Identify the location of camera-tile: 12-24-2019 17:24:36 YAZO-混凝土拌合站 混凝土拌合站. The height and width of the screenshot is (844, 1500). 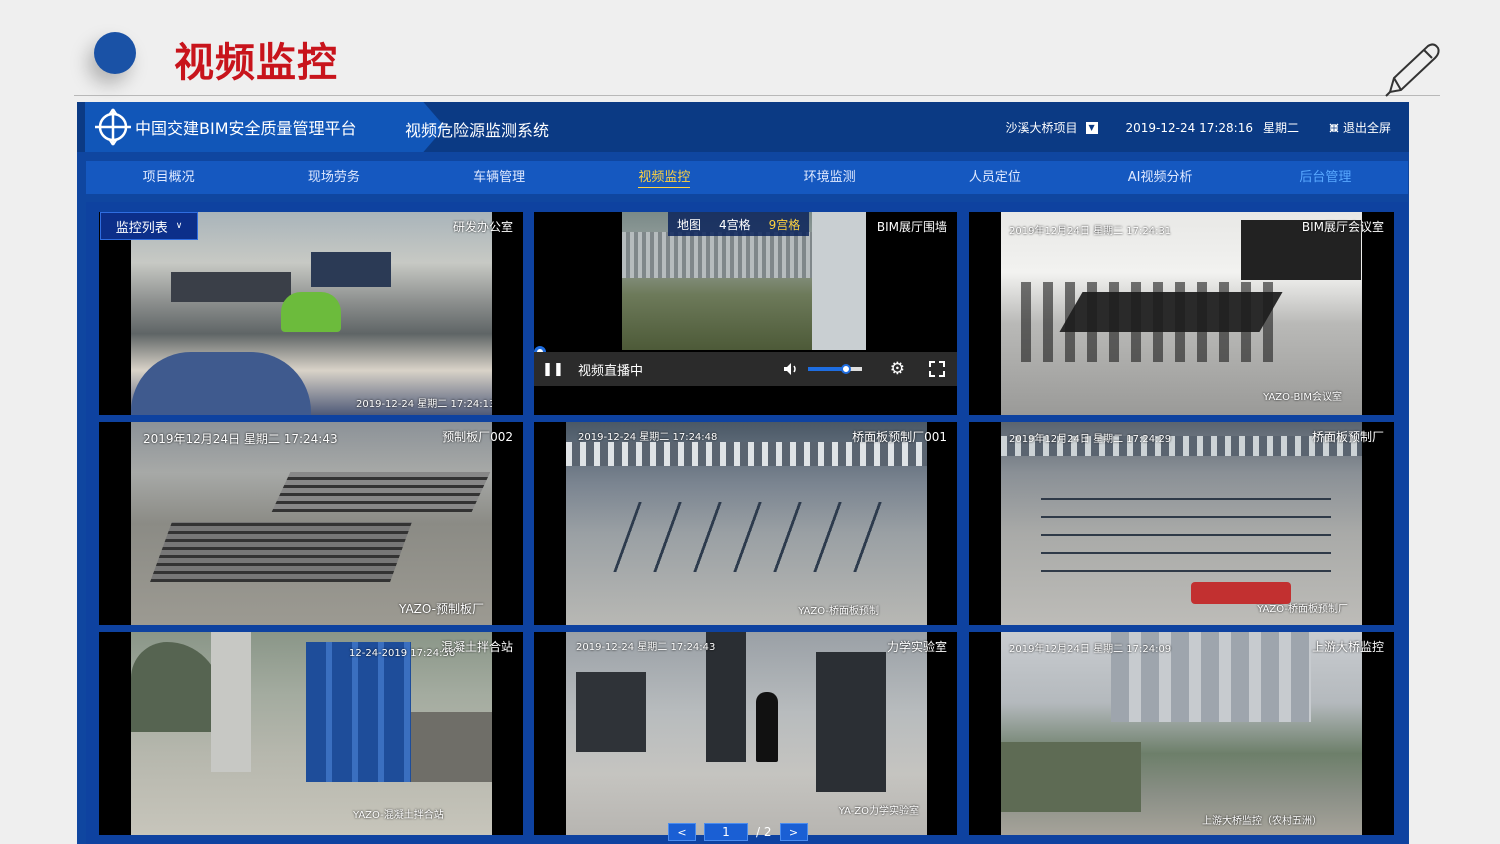
(311, 733).